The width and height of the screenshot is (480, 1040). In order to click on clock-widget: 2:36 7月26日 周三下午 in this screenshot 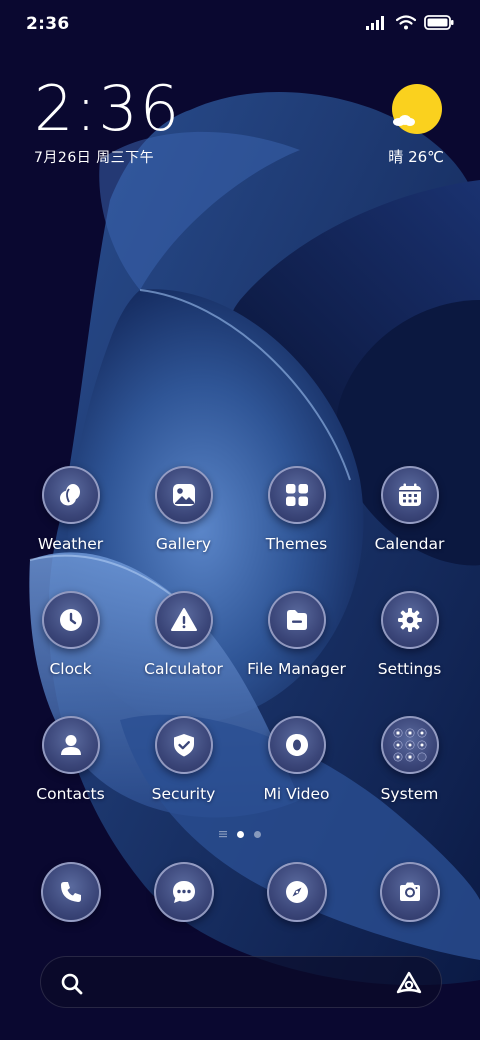, I will do `click(107, 121)`.